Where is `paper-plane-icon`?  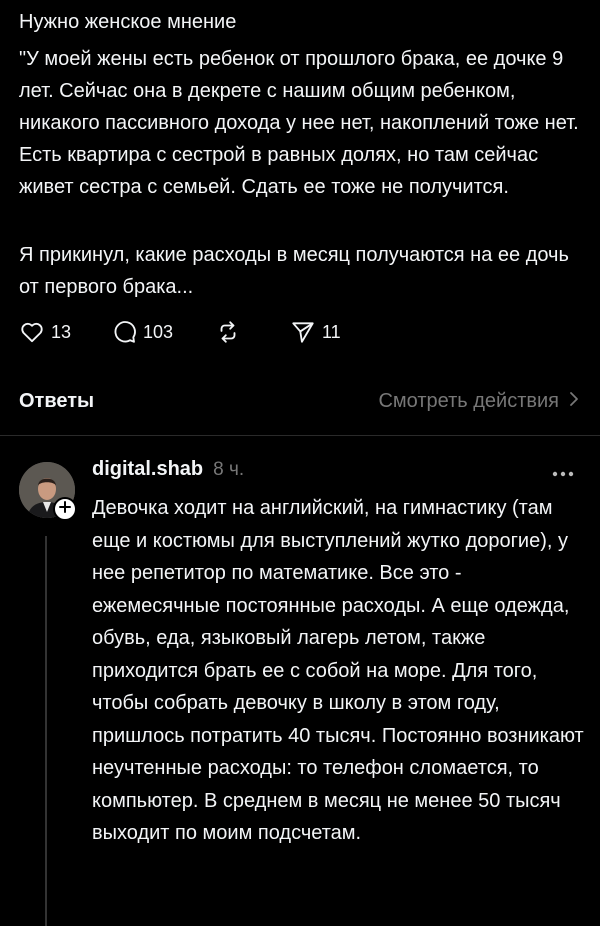 paper-plane-icon is located at coordinates (303, 332).